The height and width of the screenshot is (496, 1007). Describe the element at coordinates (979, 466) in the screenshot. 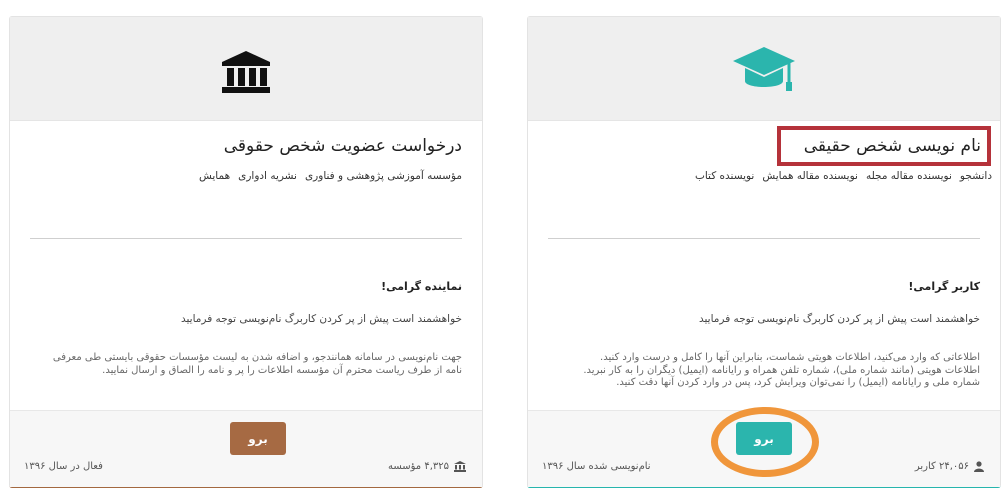

I see `user-icon` at that location.